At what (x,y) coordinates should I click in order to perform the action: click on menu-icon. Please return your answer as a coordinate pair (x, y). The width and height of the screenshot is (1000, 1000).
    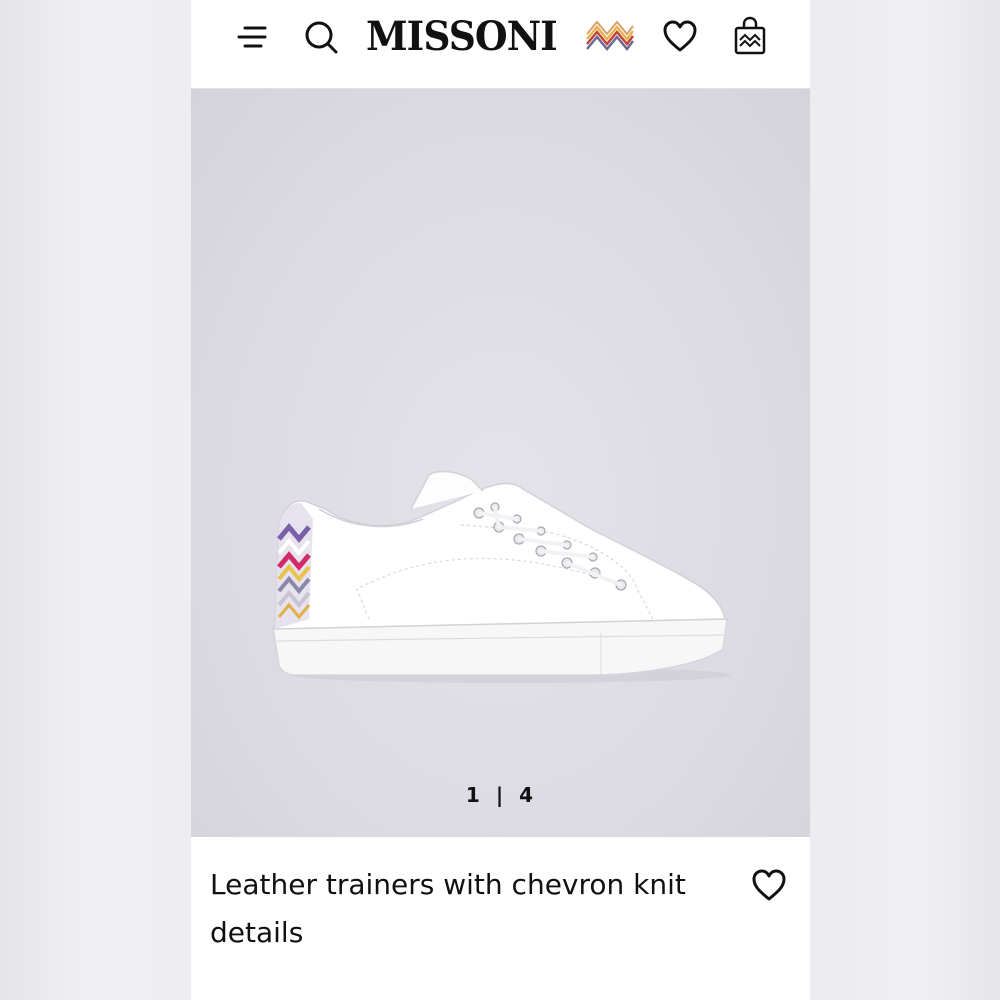
    Looking at the image, I should click on (252, 37).